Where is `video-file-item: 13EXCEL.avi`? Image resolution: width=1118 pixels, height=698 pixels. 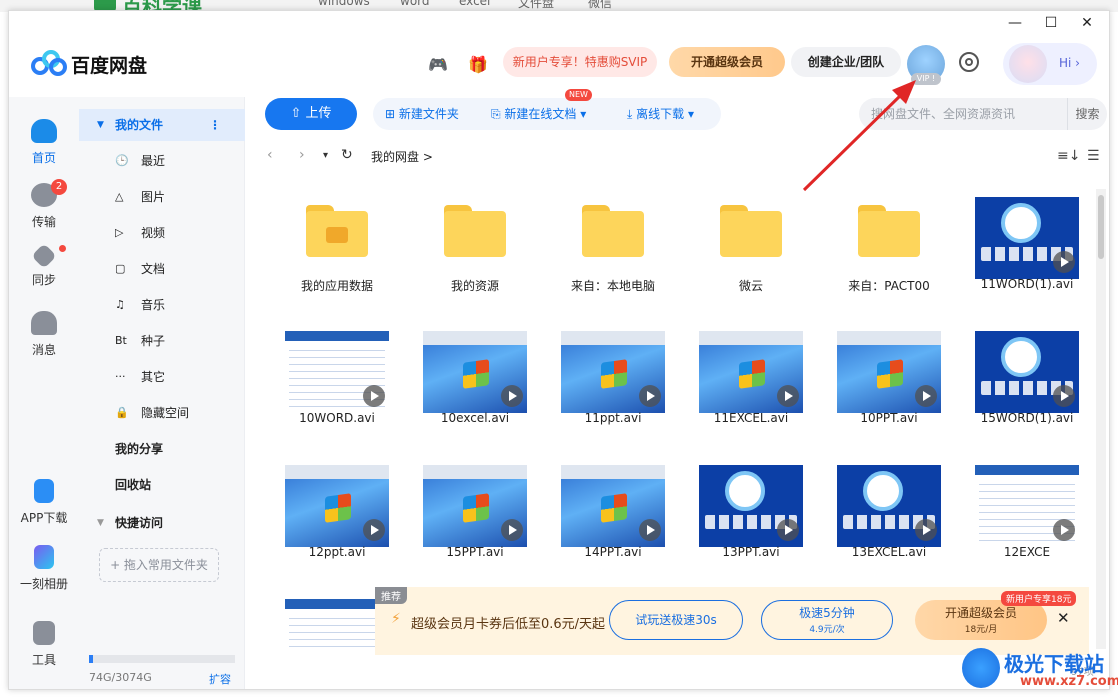
video-file-item: 13EXCEL.avi is located at coordinates (889, 509).